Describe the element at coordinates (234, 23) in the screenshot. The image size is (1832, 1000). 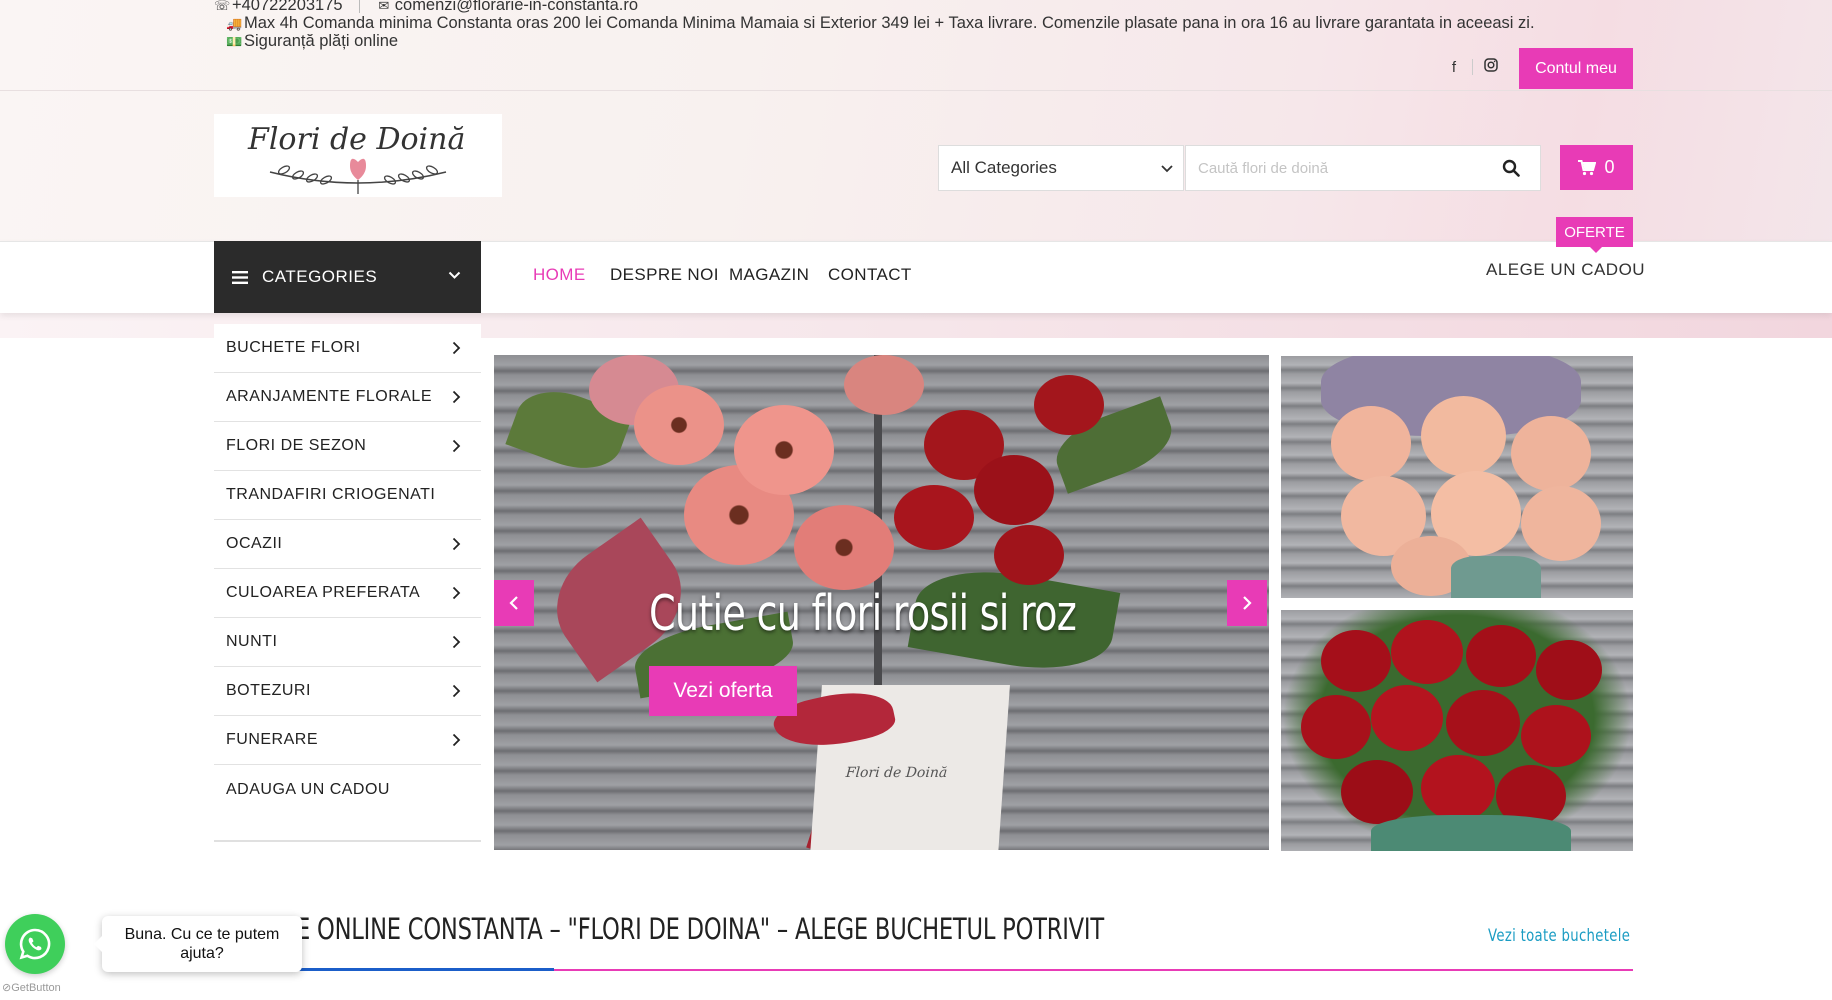
I see `truck-icon: 🚚` at that location.